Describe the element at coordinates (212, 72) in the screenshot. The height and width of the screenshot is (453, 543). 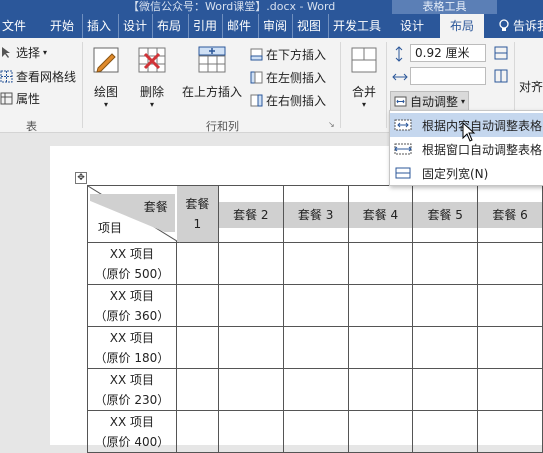
I see `insert-above-button: 在上方插入` at that location.